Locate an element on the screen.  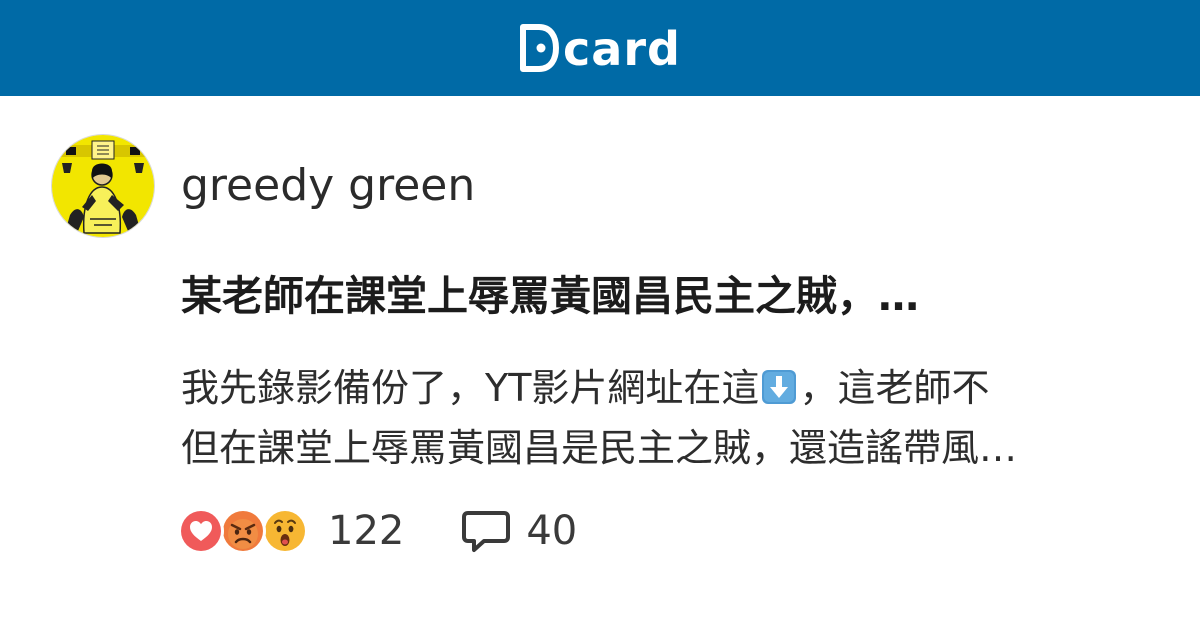
reaction-icons is located at coordinates (245, 531).